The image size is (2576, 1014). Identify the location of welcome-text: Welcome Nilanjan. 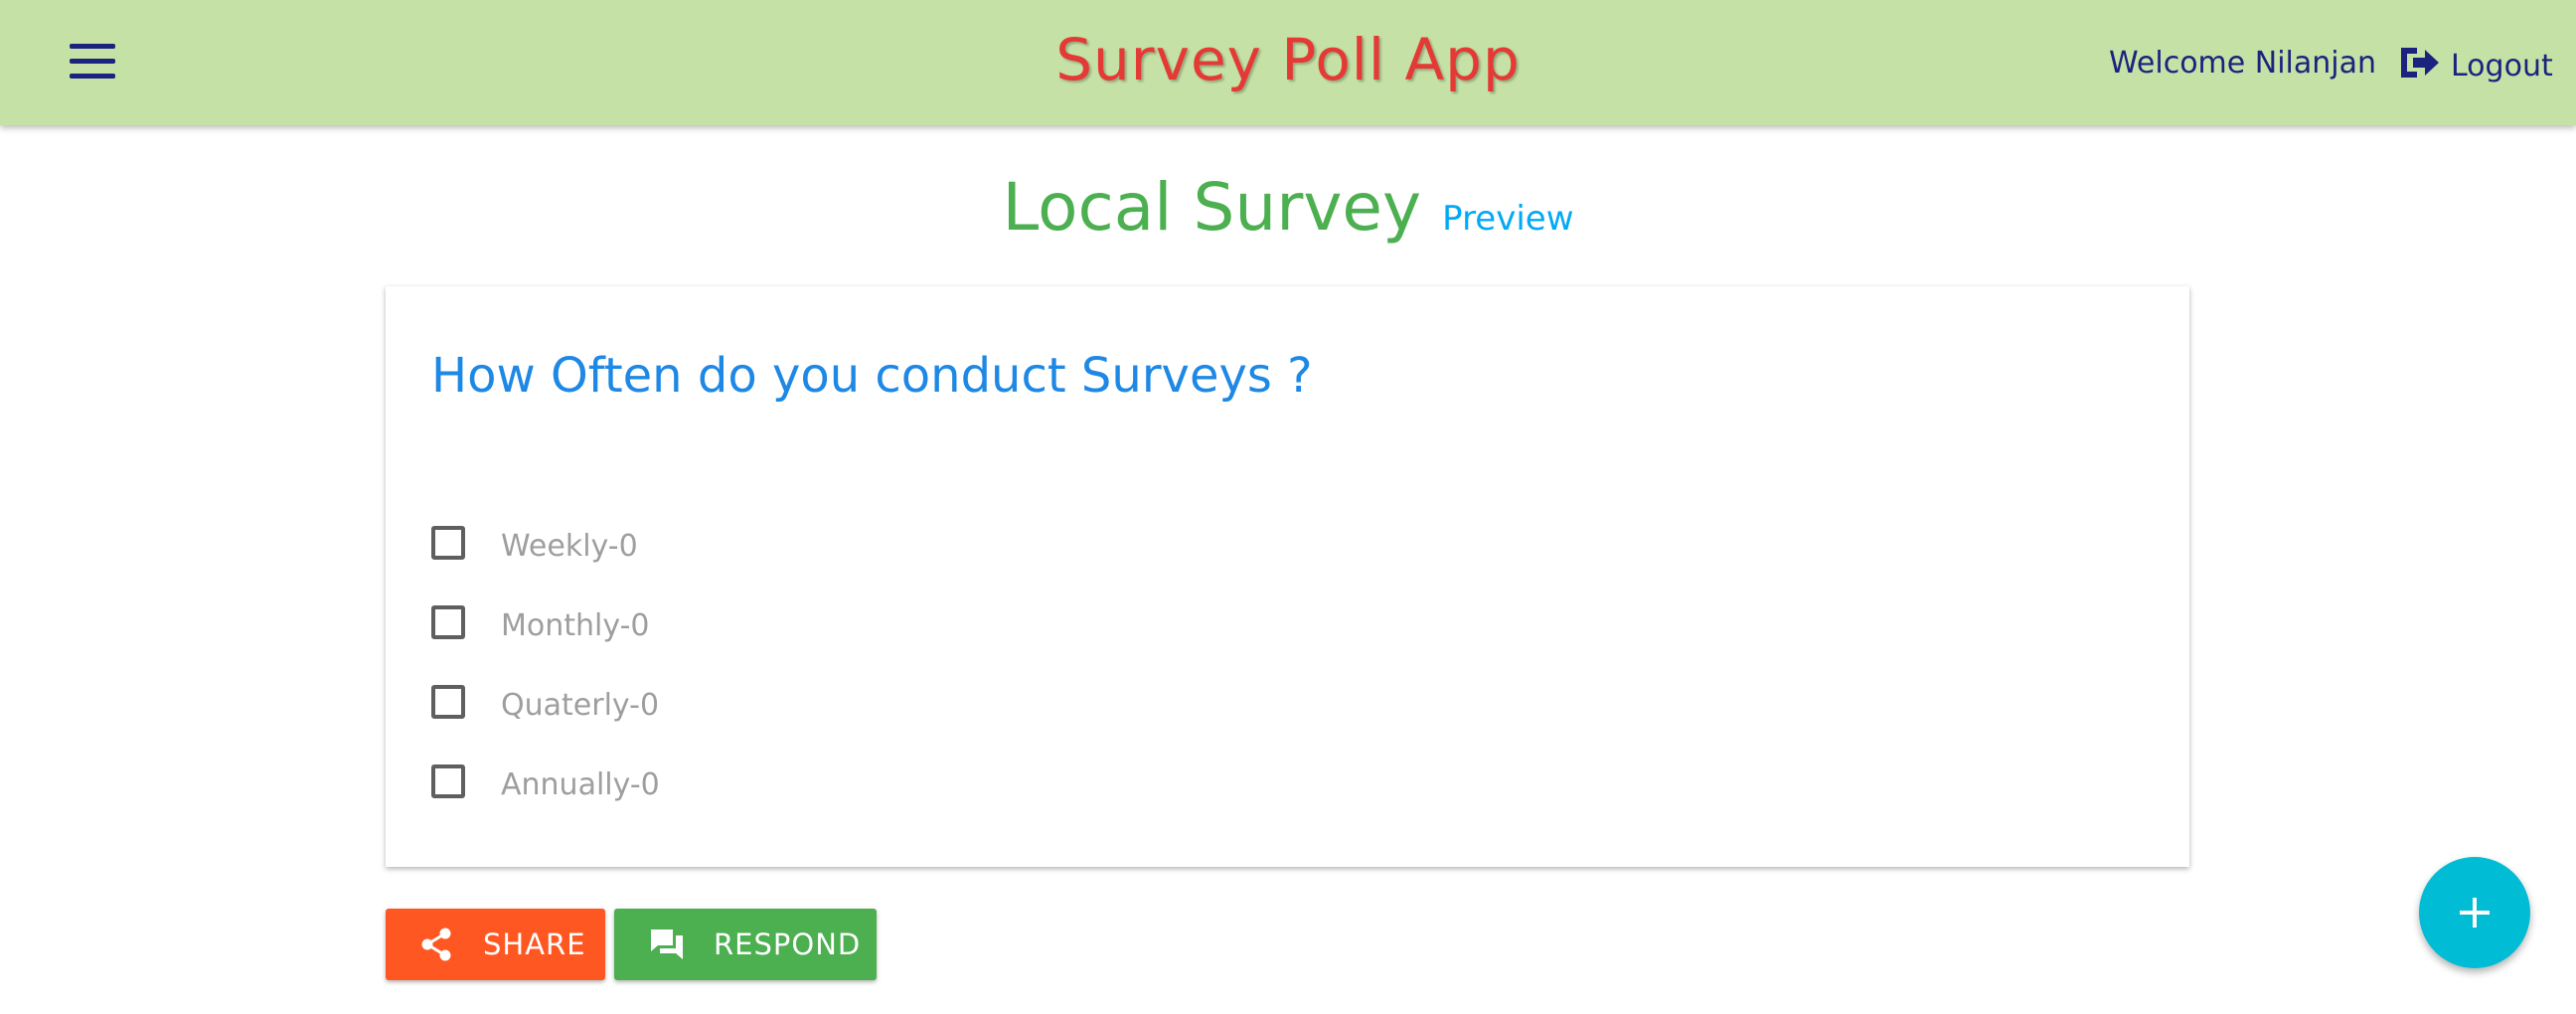
(2243, 63).